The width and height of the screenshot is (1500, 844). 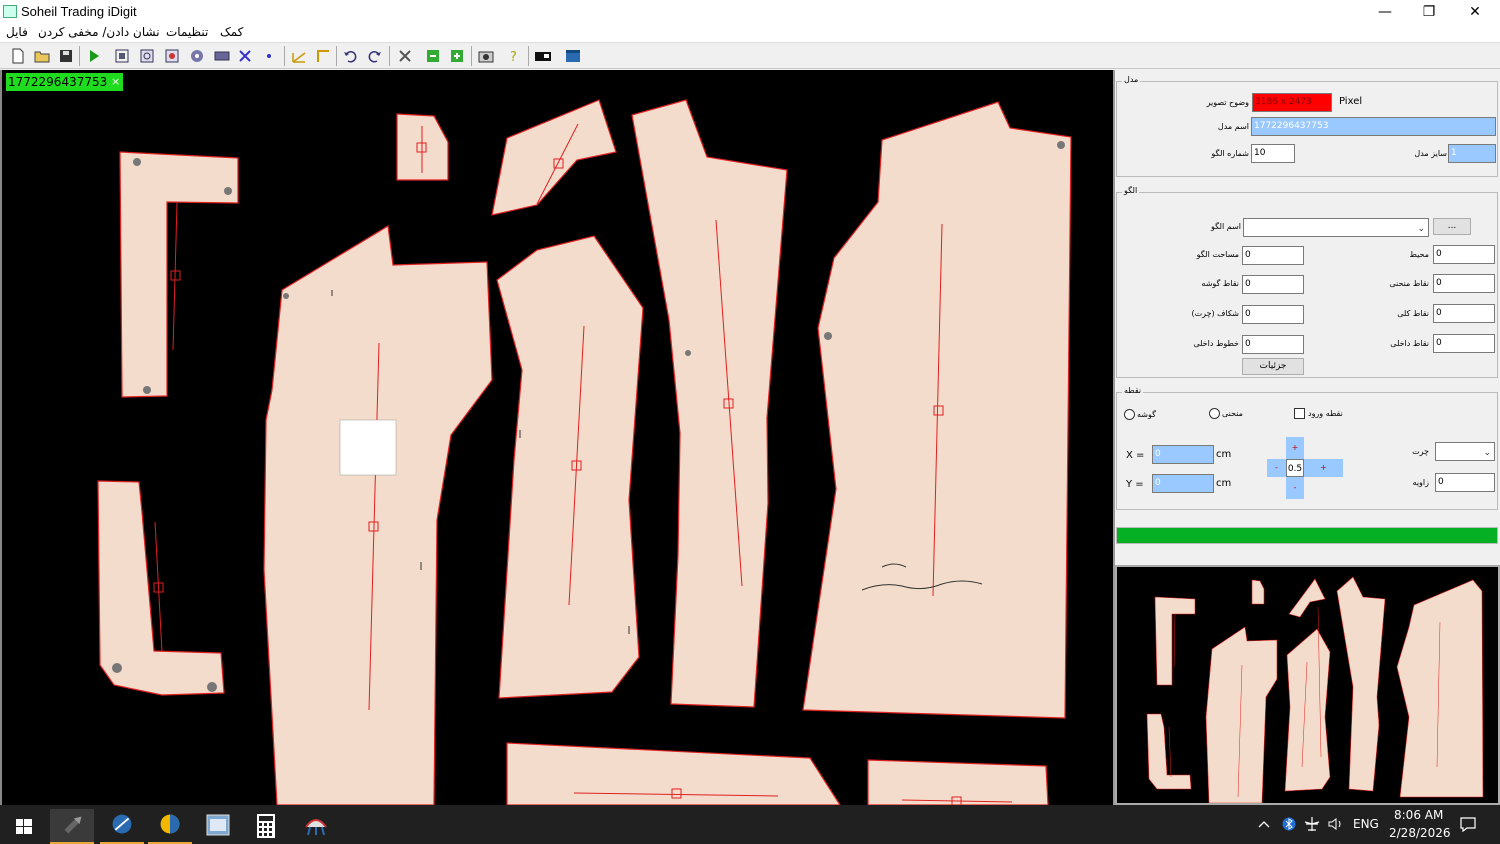 What do you see at coordinates (1464, 283) in the screenshot?
I see `curve-points-field: 0` at bounding box center [1464, 283].